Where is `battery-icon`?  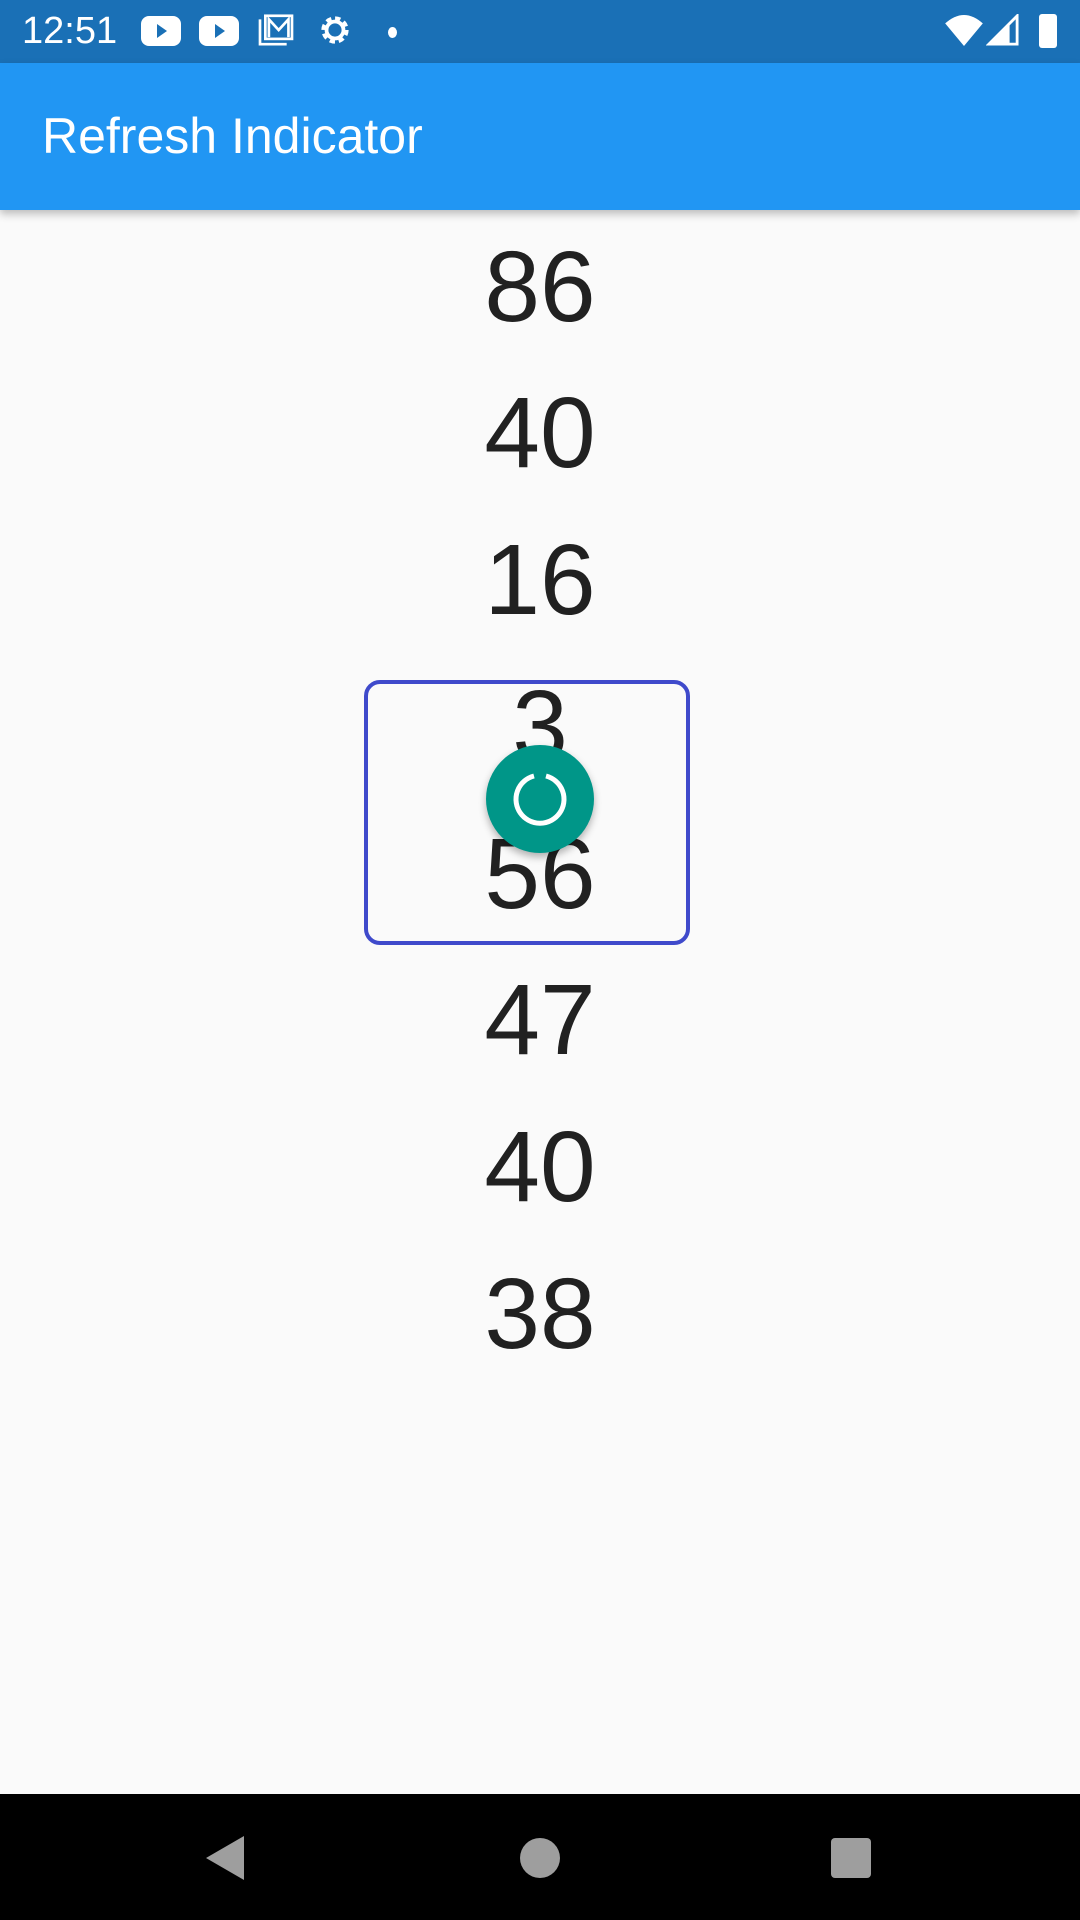 battery-icon is located at coordinates (1048, 31).